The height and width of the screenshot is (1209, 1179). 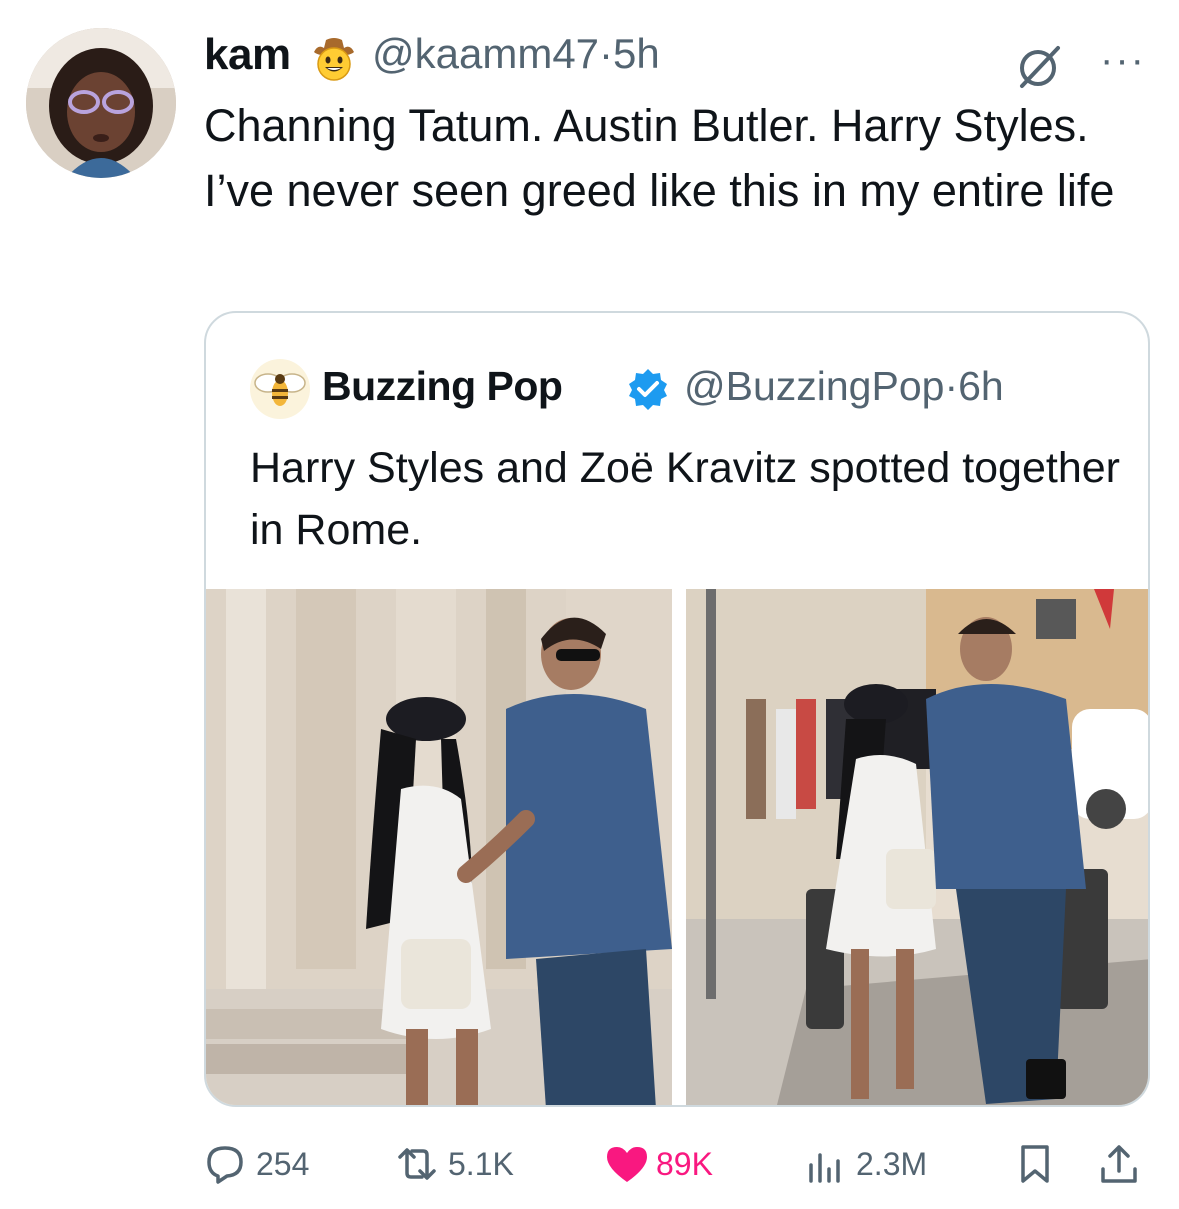 I want to click on action-bar: 254 5.1K 89K 2.3M, so click(x=677, y=1164).